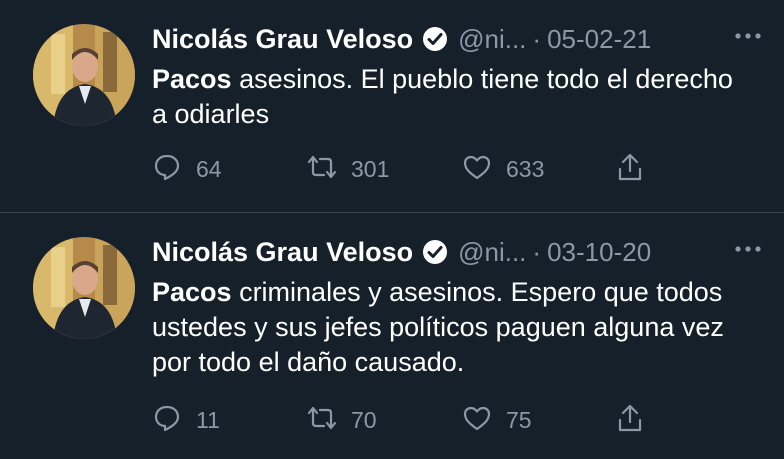 The height and width of the screenshot is (459, 784). Describe the element at coordinates (186, 420) in the screenshot. I see `reply-button: 11` at that location.